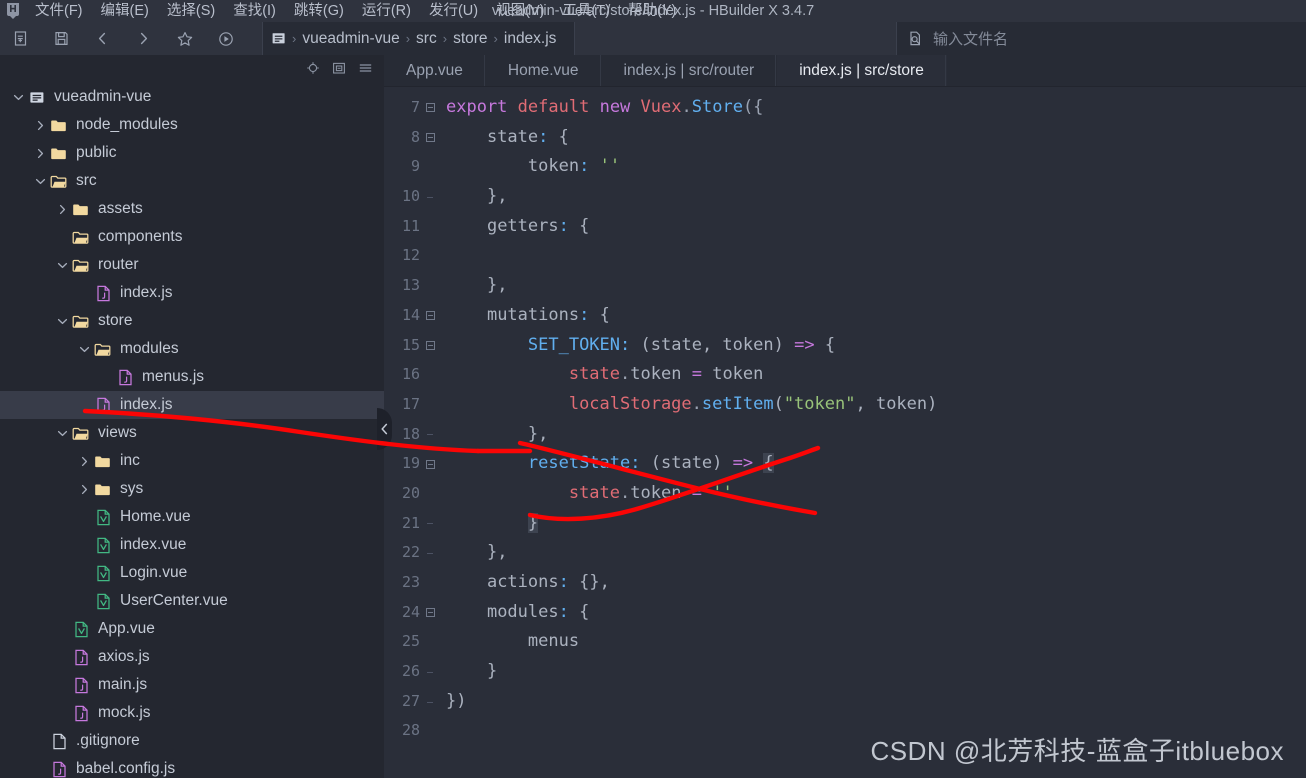 This screenshot has height=778, width=1306. I want to click on tree-item-mock.js: mock.js, so click(192, 713).